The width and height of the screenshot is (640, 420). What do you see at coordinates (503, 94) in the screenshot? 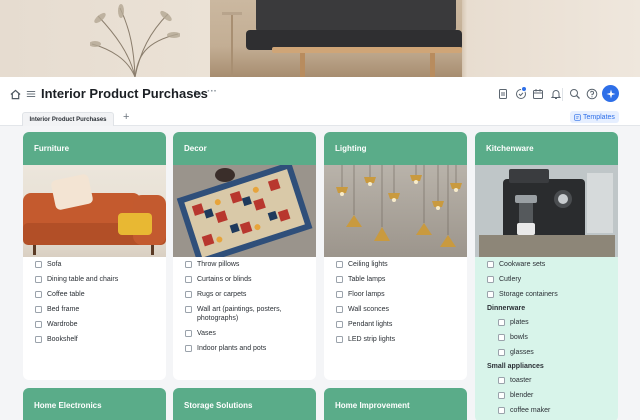
I see `document-icon` at bounding box center [503, 94].